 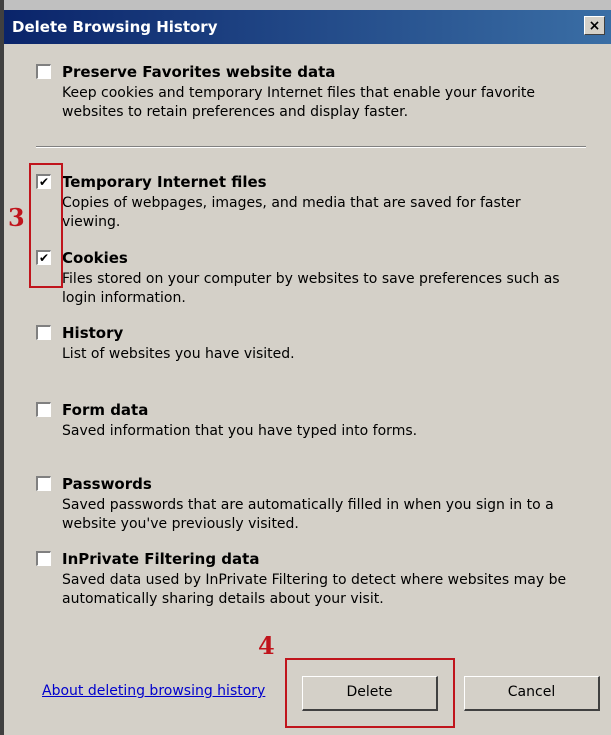 I want to click on option-label: Preserve Favorites website data, so click(x=199, y=72).